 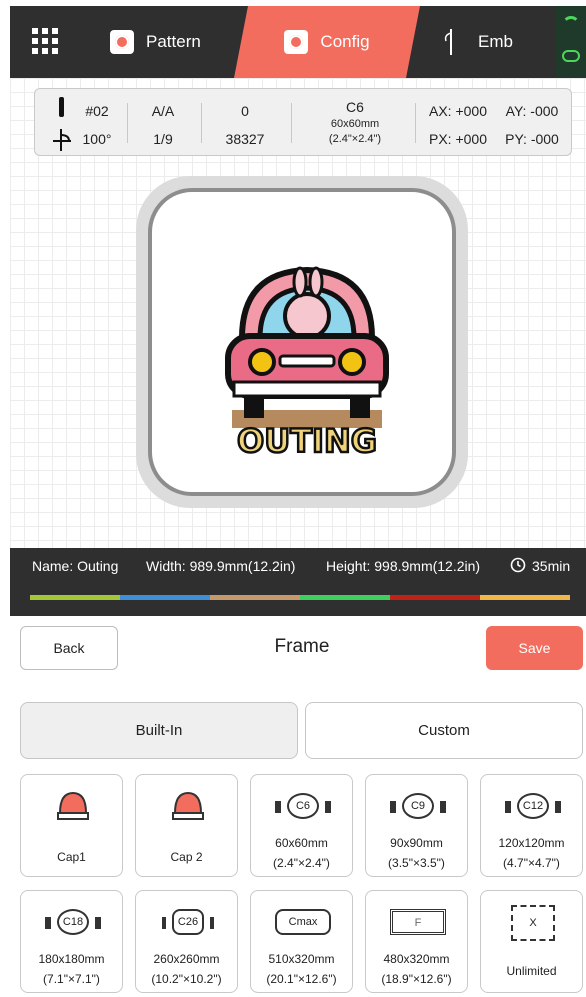 What do you see at coordinates (163, 111) in the screenshot?
I see `color-status: A/A` at bounding box center [163, 111].